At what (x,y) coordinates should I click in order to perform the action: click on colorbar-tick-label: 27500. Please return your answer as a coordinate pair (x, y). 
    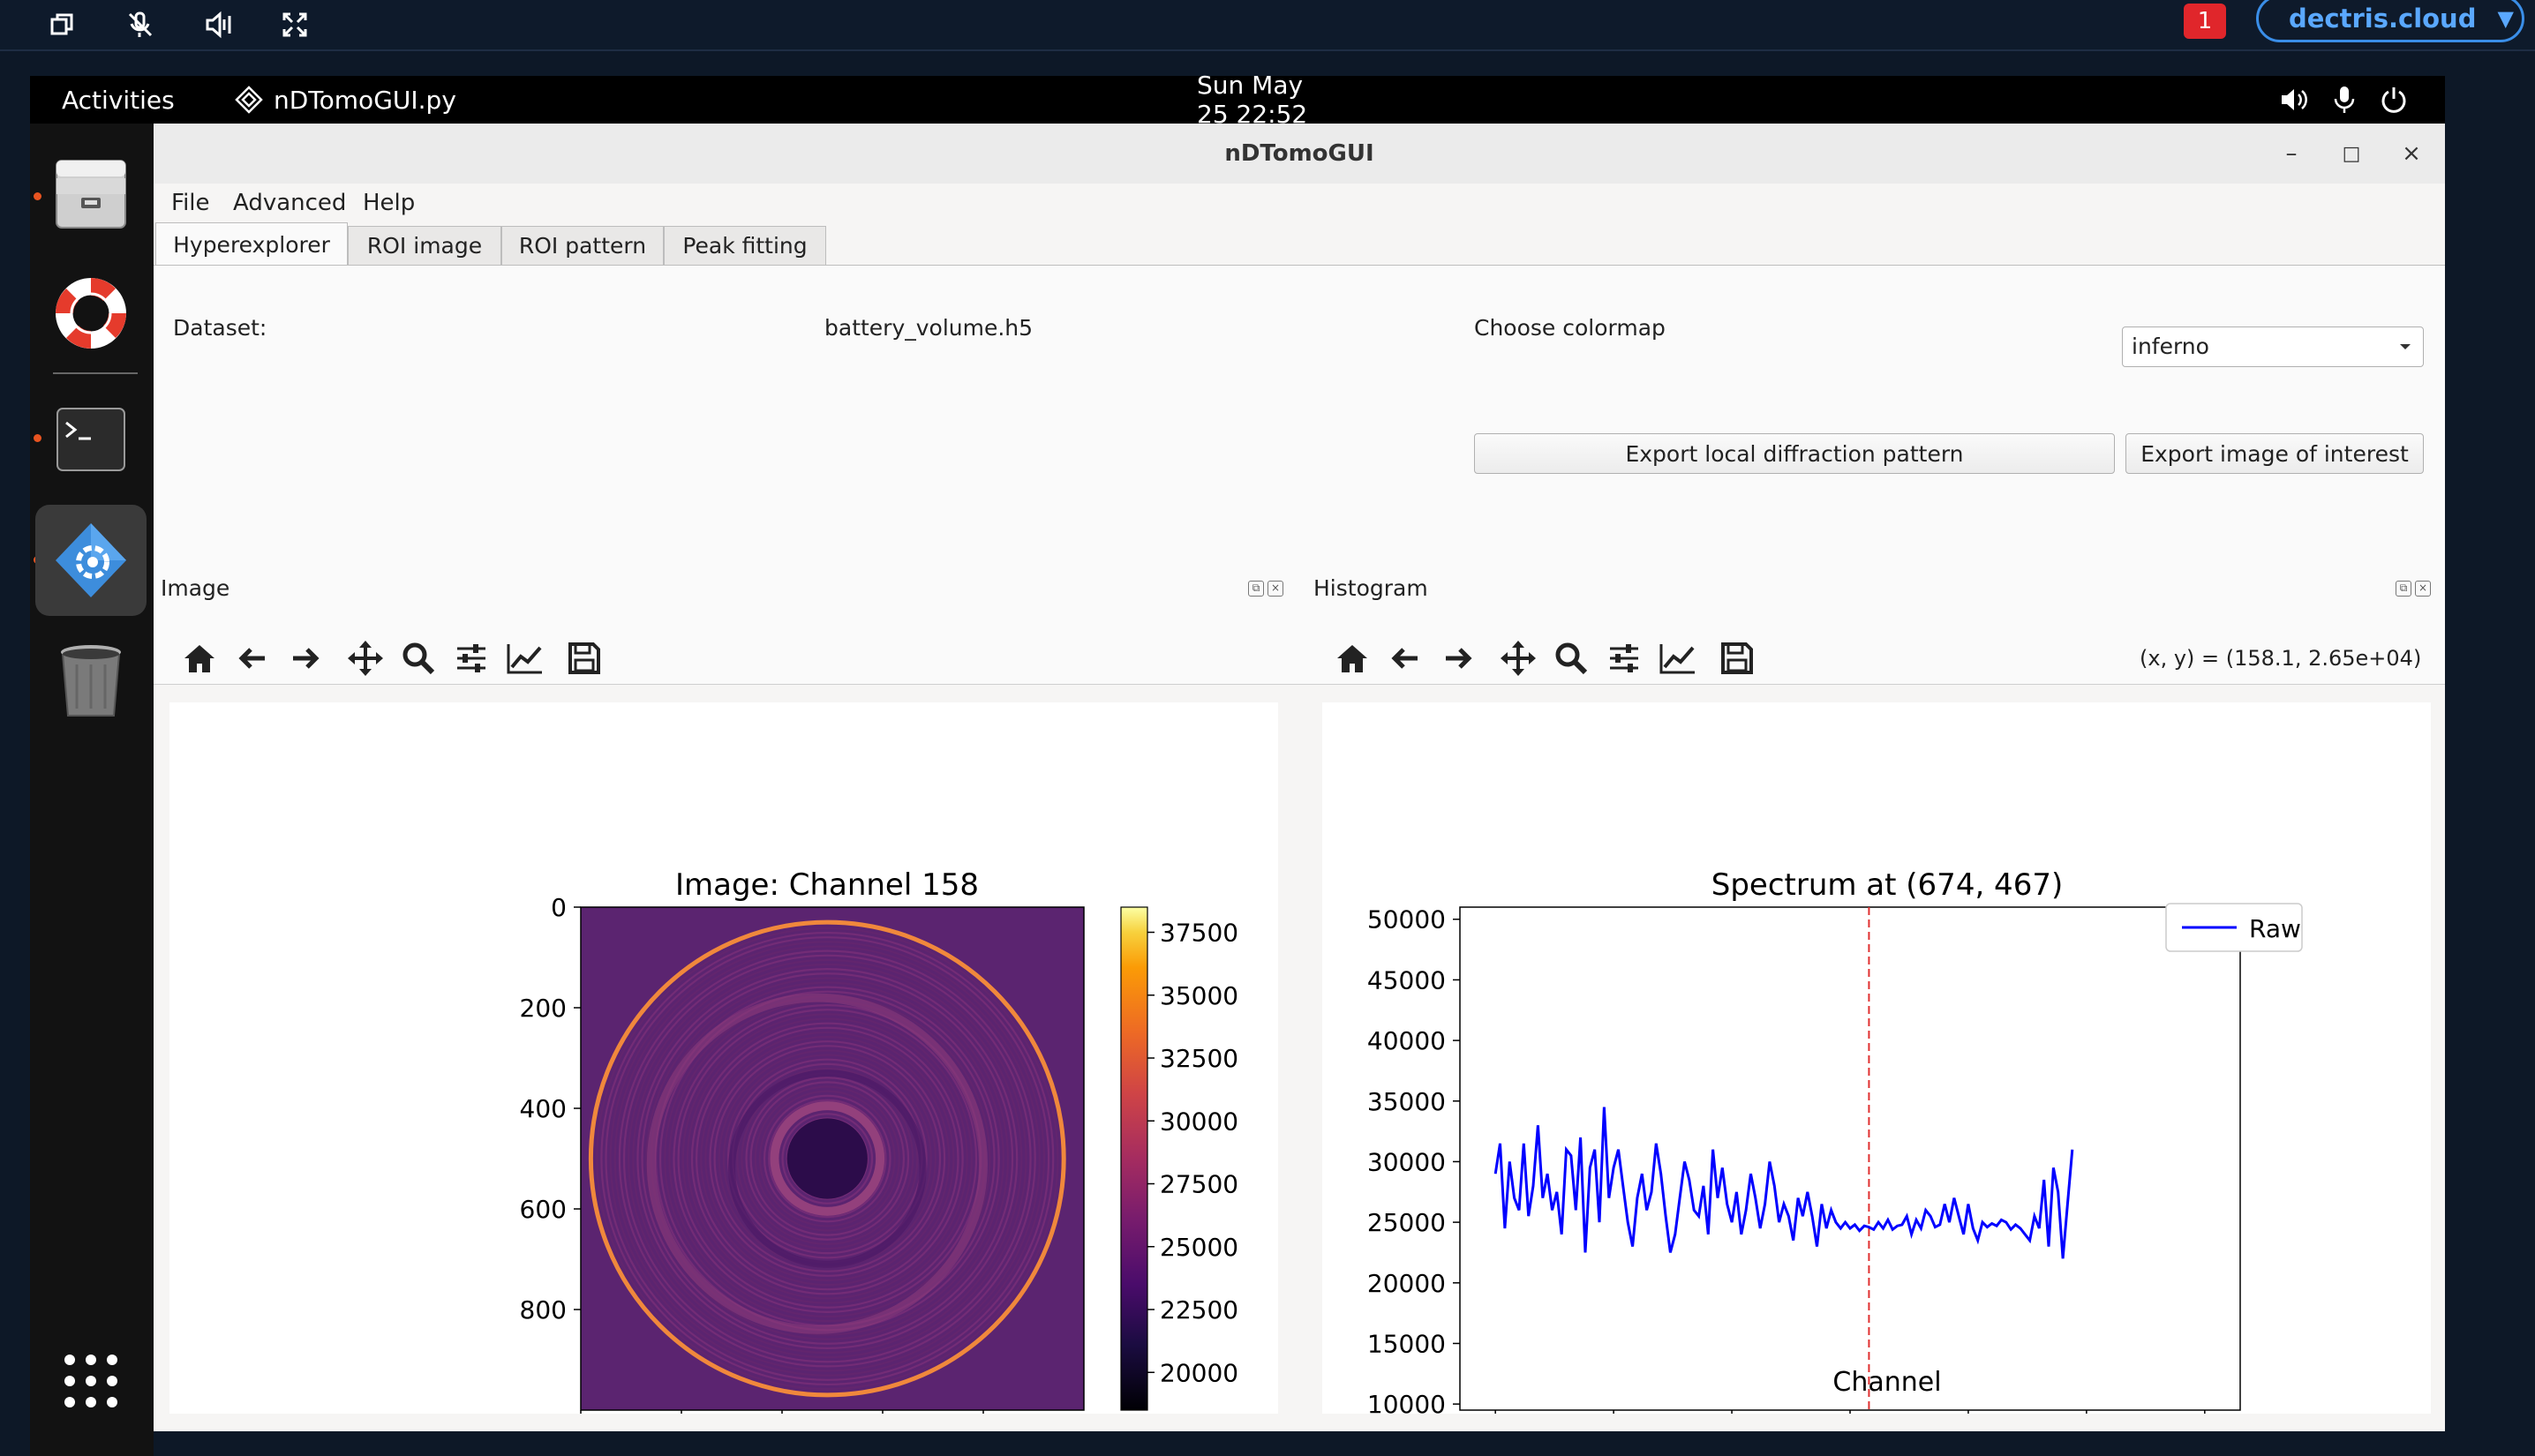
    Looking at the image, I should click on (1199, 1184).